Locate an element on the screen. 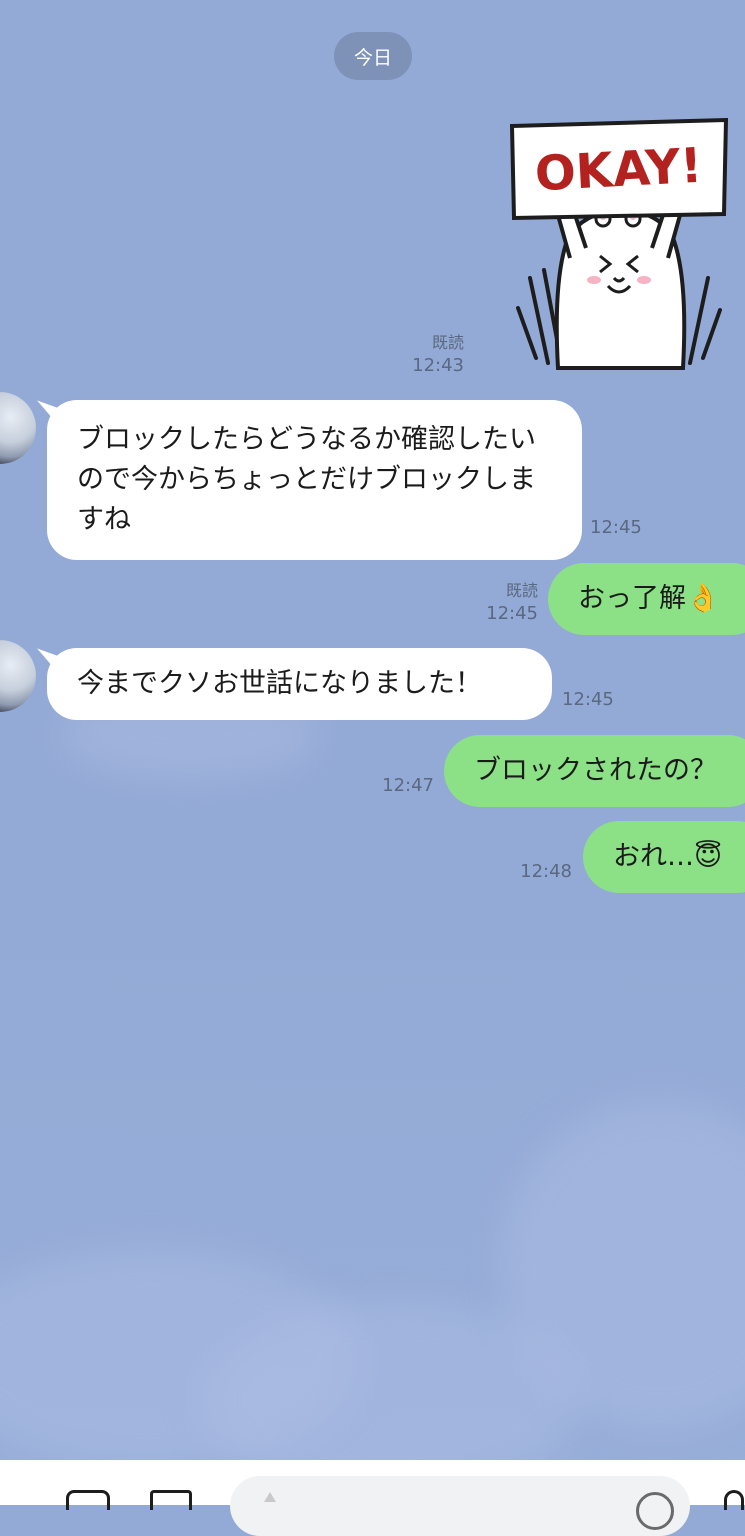  incoming-message-bubble: ブロックしたらどうなるか確認したいので今からちょっとだけブロックしますね is located at coordinates (314, 480).